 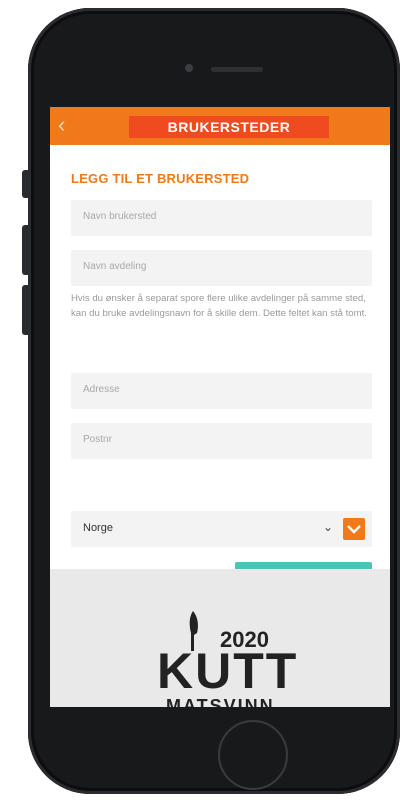 What do you see at coordinates (221, 391) in the screenshot?
I see `address-input: Adresse` at bounding box center [221, 391].